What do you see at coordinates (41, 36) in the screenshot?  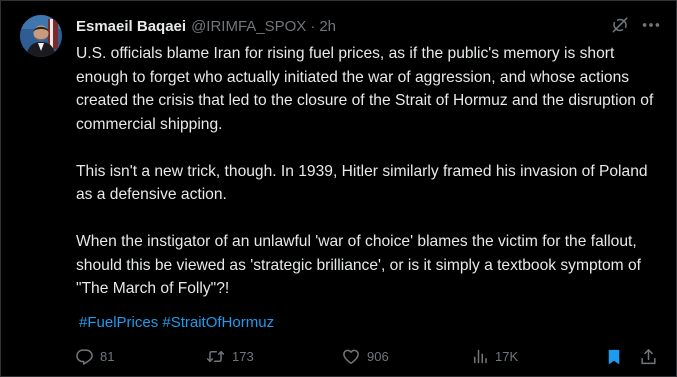 I see `avatar` at bounding box center [41, 36].